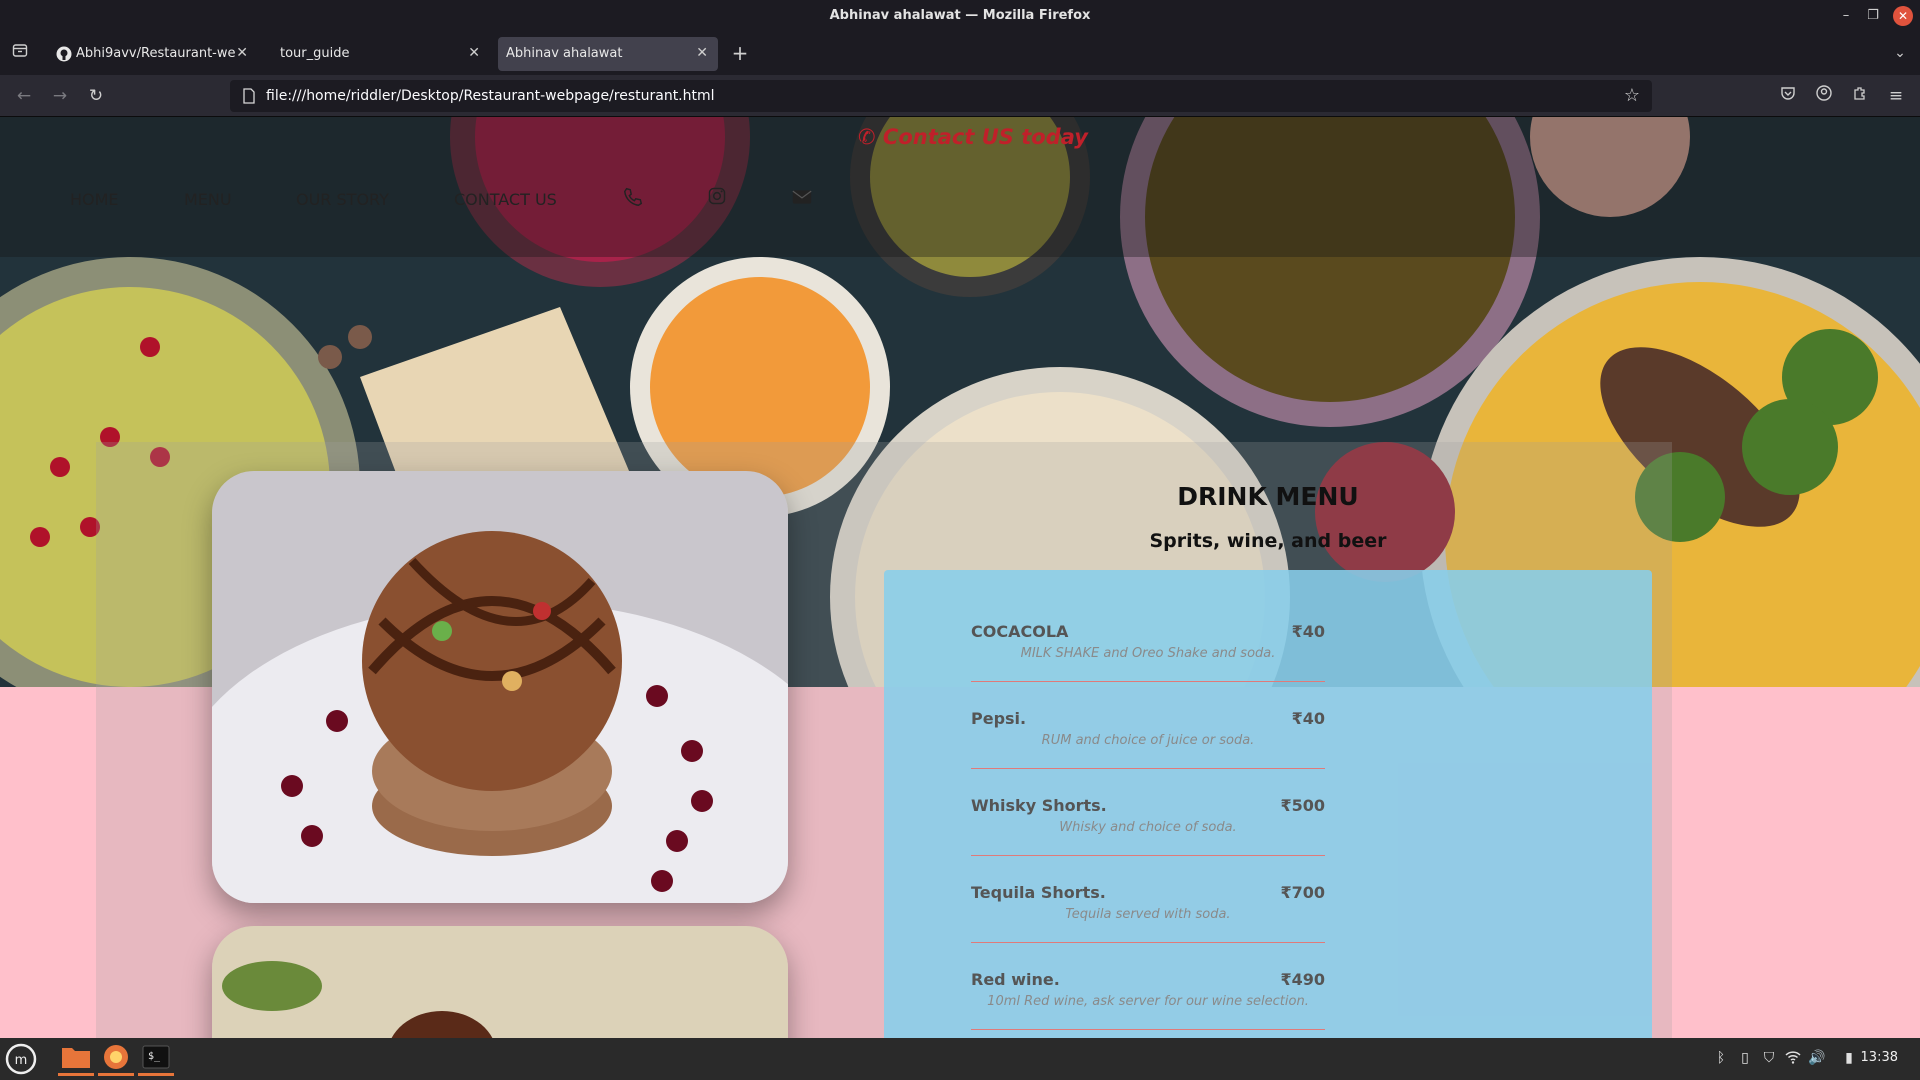  What do you see at coordinates (1879, 1057) in the screenshot?
I see `clock: 13:38` at bounding box center [1879, 1057].